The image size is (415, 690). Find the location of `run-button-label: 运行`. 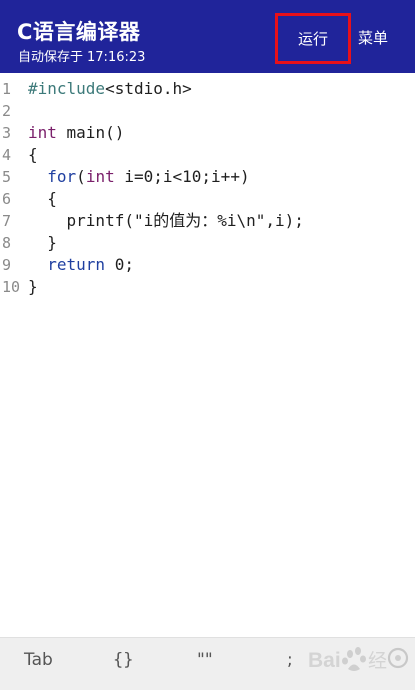

run-button-label: 运行 is located at coordinates (312, 39).